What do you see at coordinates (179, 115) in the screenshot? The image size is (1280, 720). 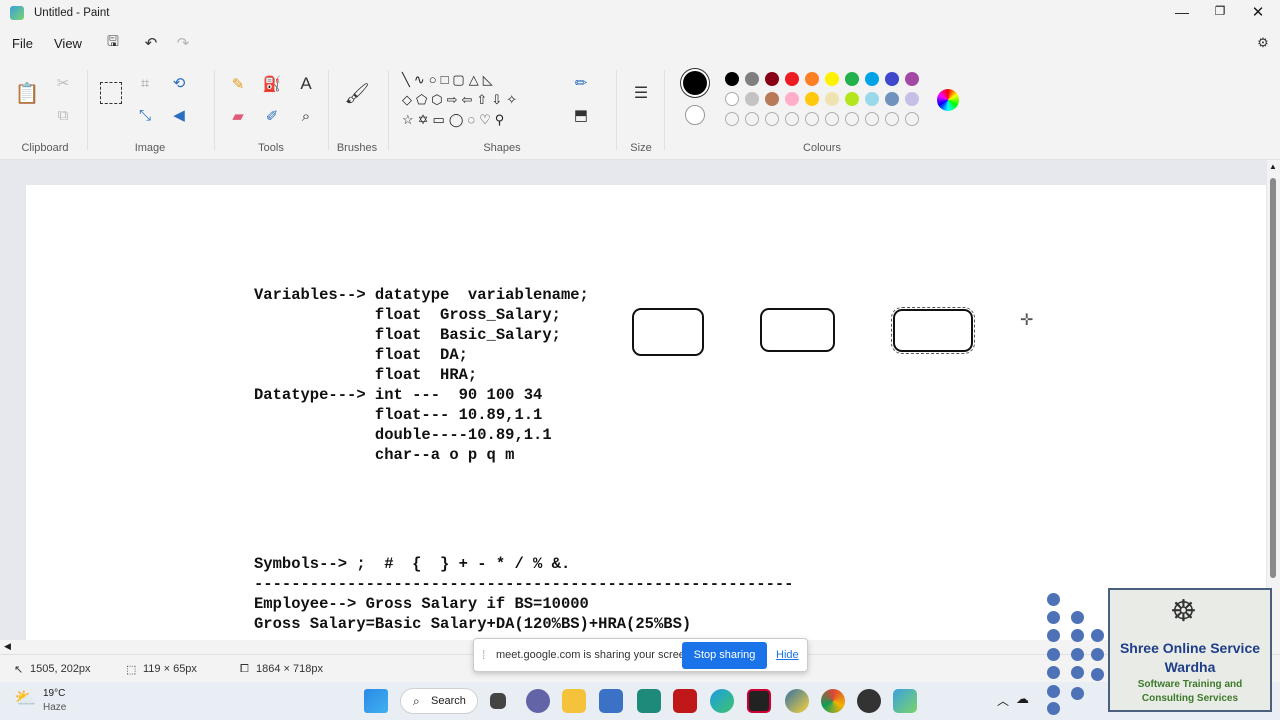 I see `flip-icon: ◀` at bounding box center [179, 115].